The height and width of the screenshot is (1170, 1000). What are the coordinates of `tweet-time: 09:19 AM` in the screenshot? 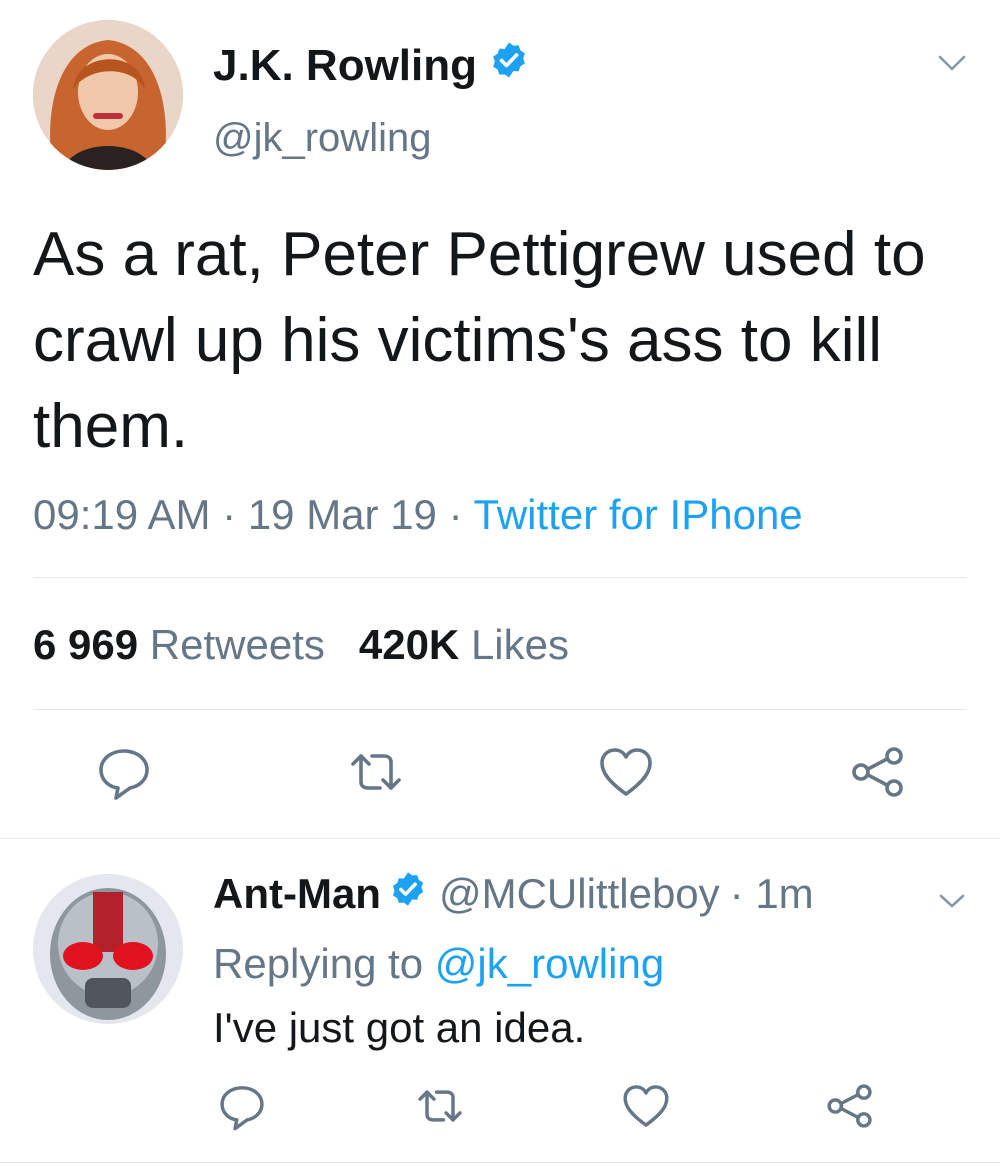 It's located at (122, 514).